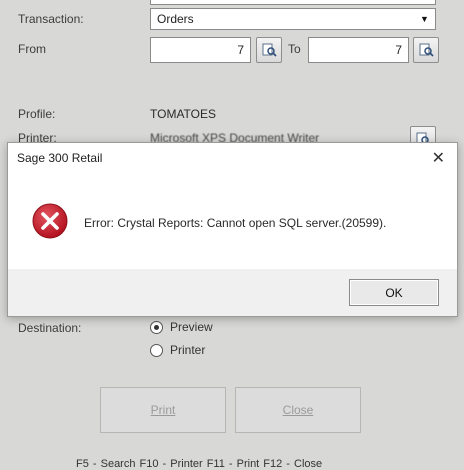  What do you see at coordinates (32, 49) in the screenshot?
I see `from-label: From` at bounding box center [32, 49].